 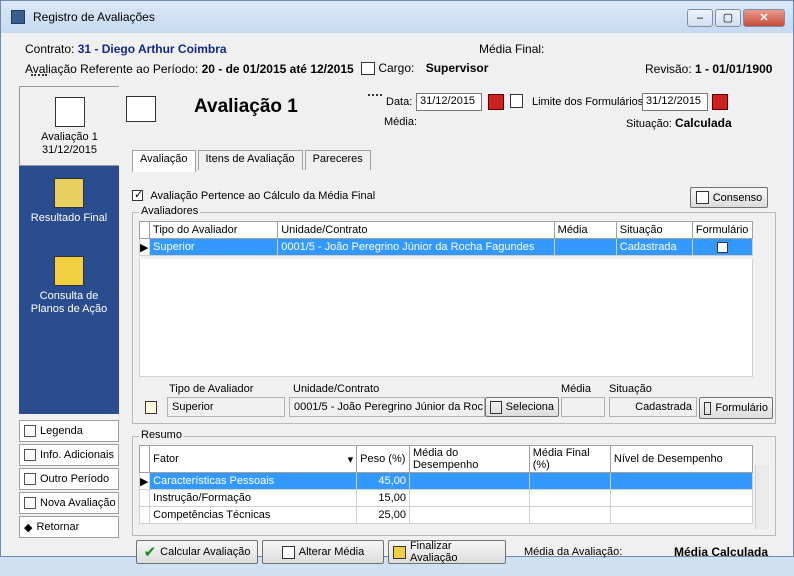 What do you see at coordinates (457, 68) in the screenshot?
I see `cargo-value: Supervisor` at bounding box center [457, 68].